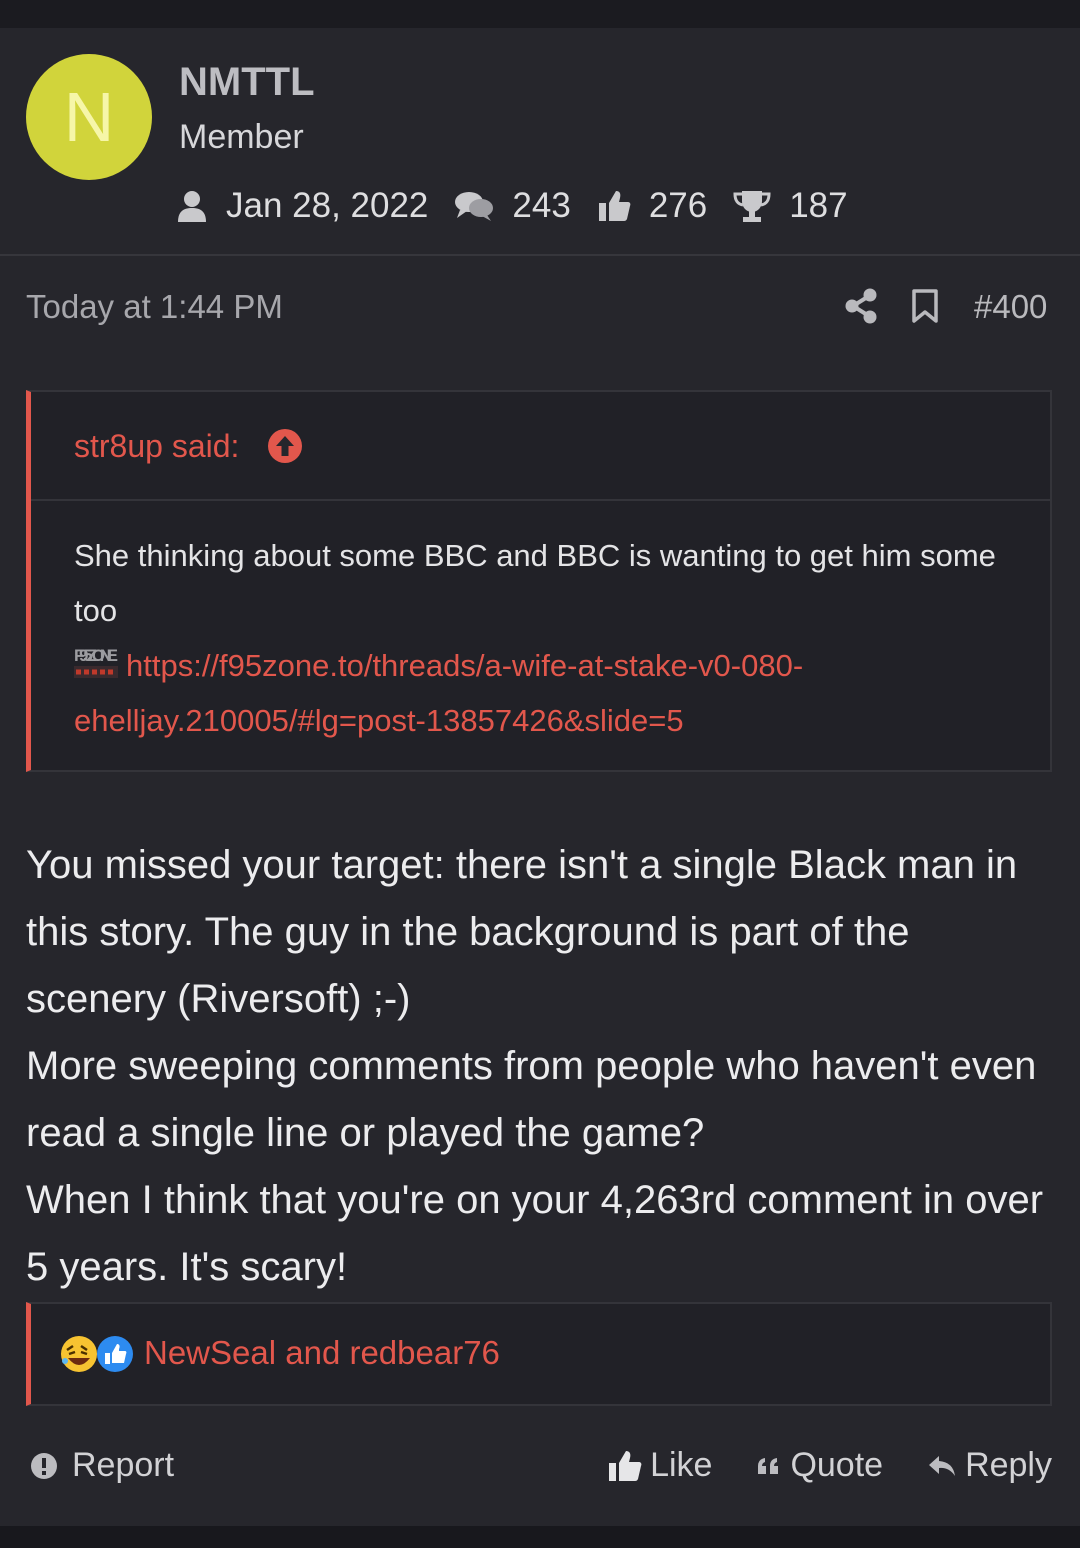  I want to click on reply-button: Reply, so click(989, 1465).